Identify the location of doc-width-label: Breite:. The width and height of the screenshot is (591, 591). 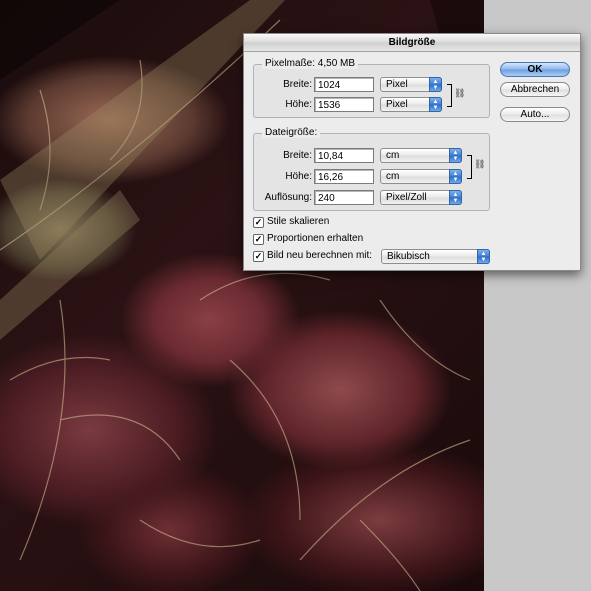
(297, 155).